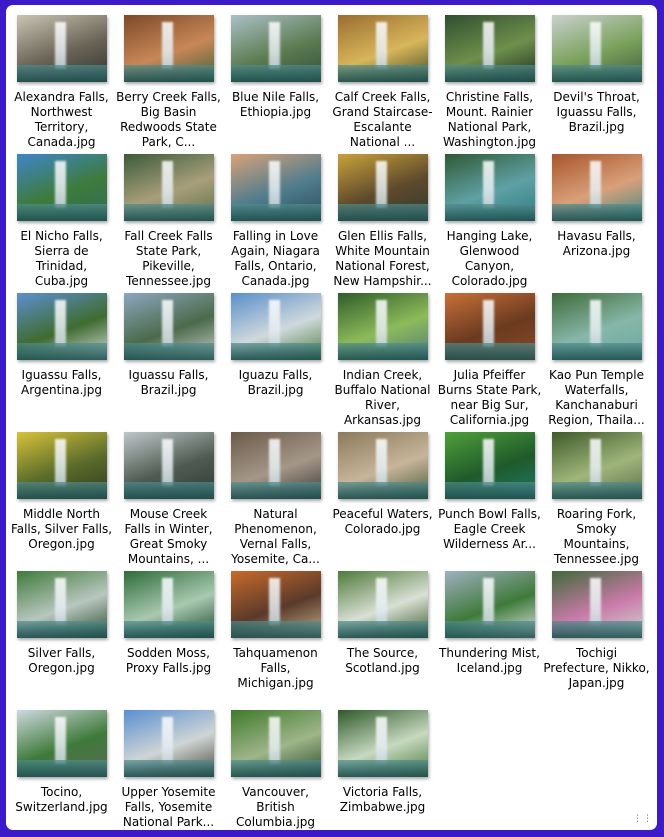 The width and height of the screenshot is (664, 837). Describe the element at coordinates (382, 522) in the screenshot. I see `file-name-label: Peaceful Waters, Colorado.jpg` at that location.